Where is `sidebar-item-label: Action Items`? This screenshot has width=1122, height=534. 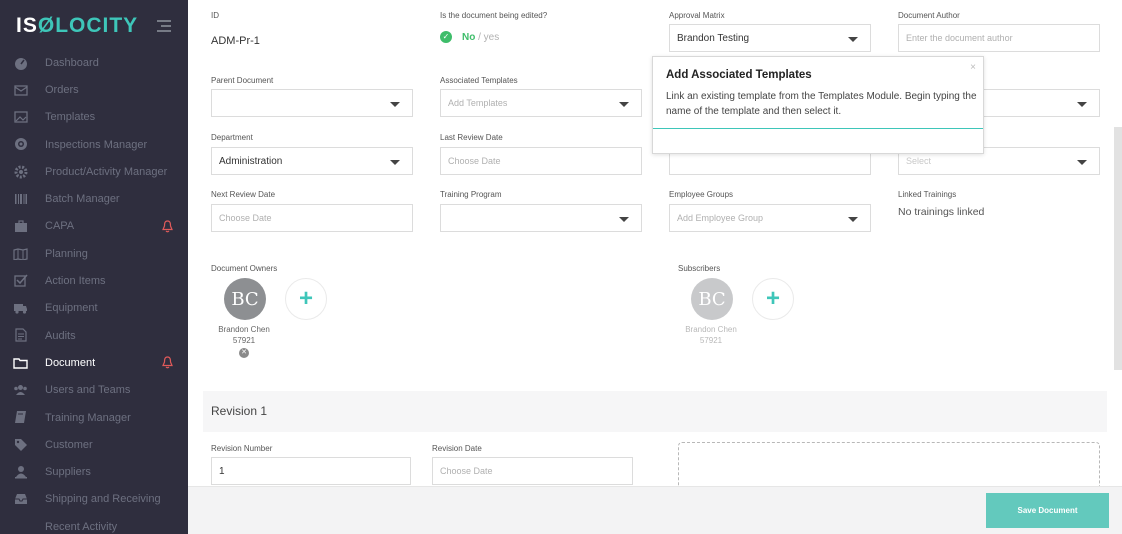
sidebar-item-label: Action Items is located at coordinates (75, 281).